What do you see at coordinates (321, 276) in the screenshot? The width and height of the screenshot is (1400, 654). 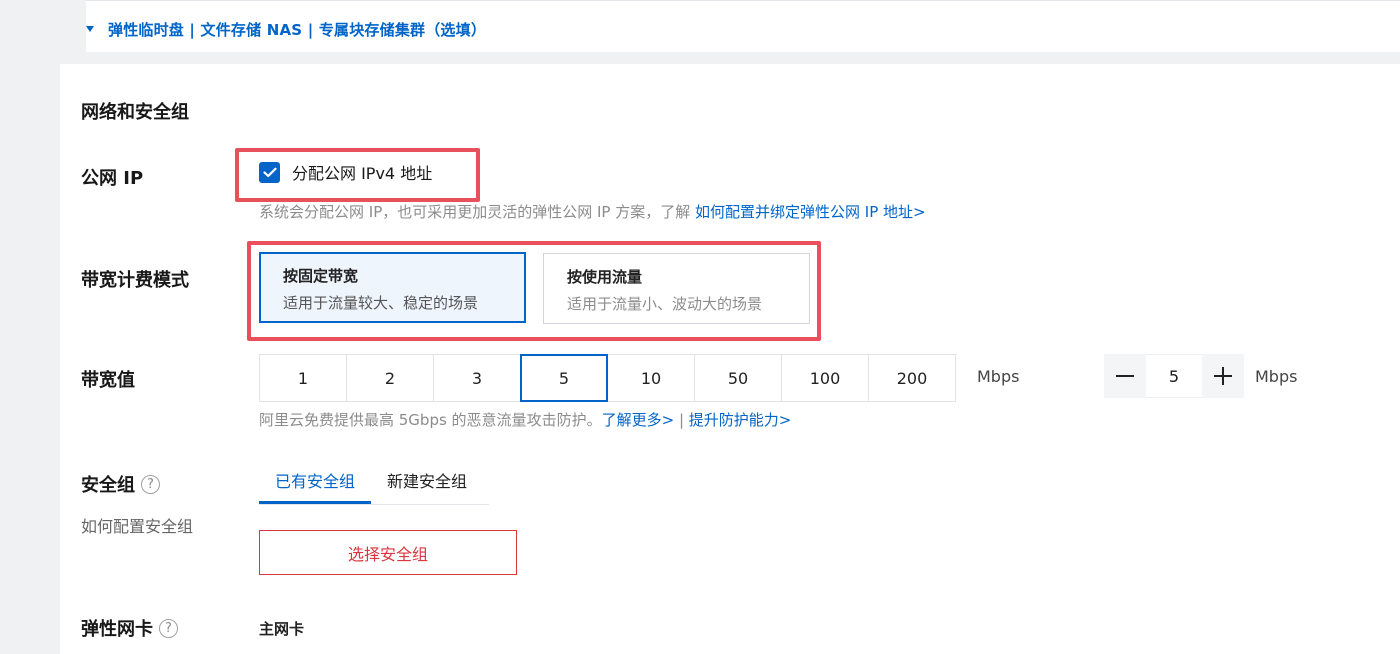 I see `billing-fixed-title: 按固定带宽` at bounding box center [321, 276].